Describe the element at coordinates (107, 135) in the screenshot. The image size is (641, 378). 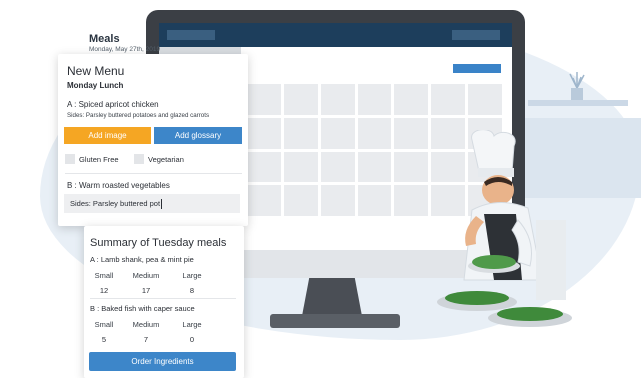
I see `add-image-button: Add image` at that location.